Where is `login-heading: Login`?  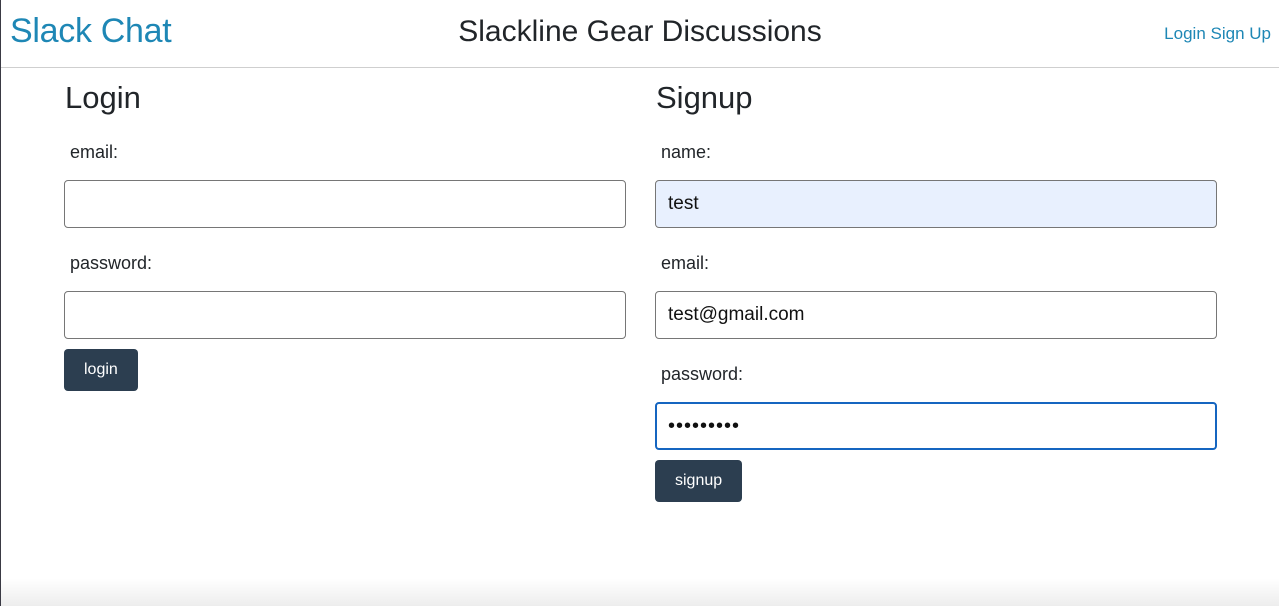 login-heading: Login is located at coordinates (103, 97).